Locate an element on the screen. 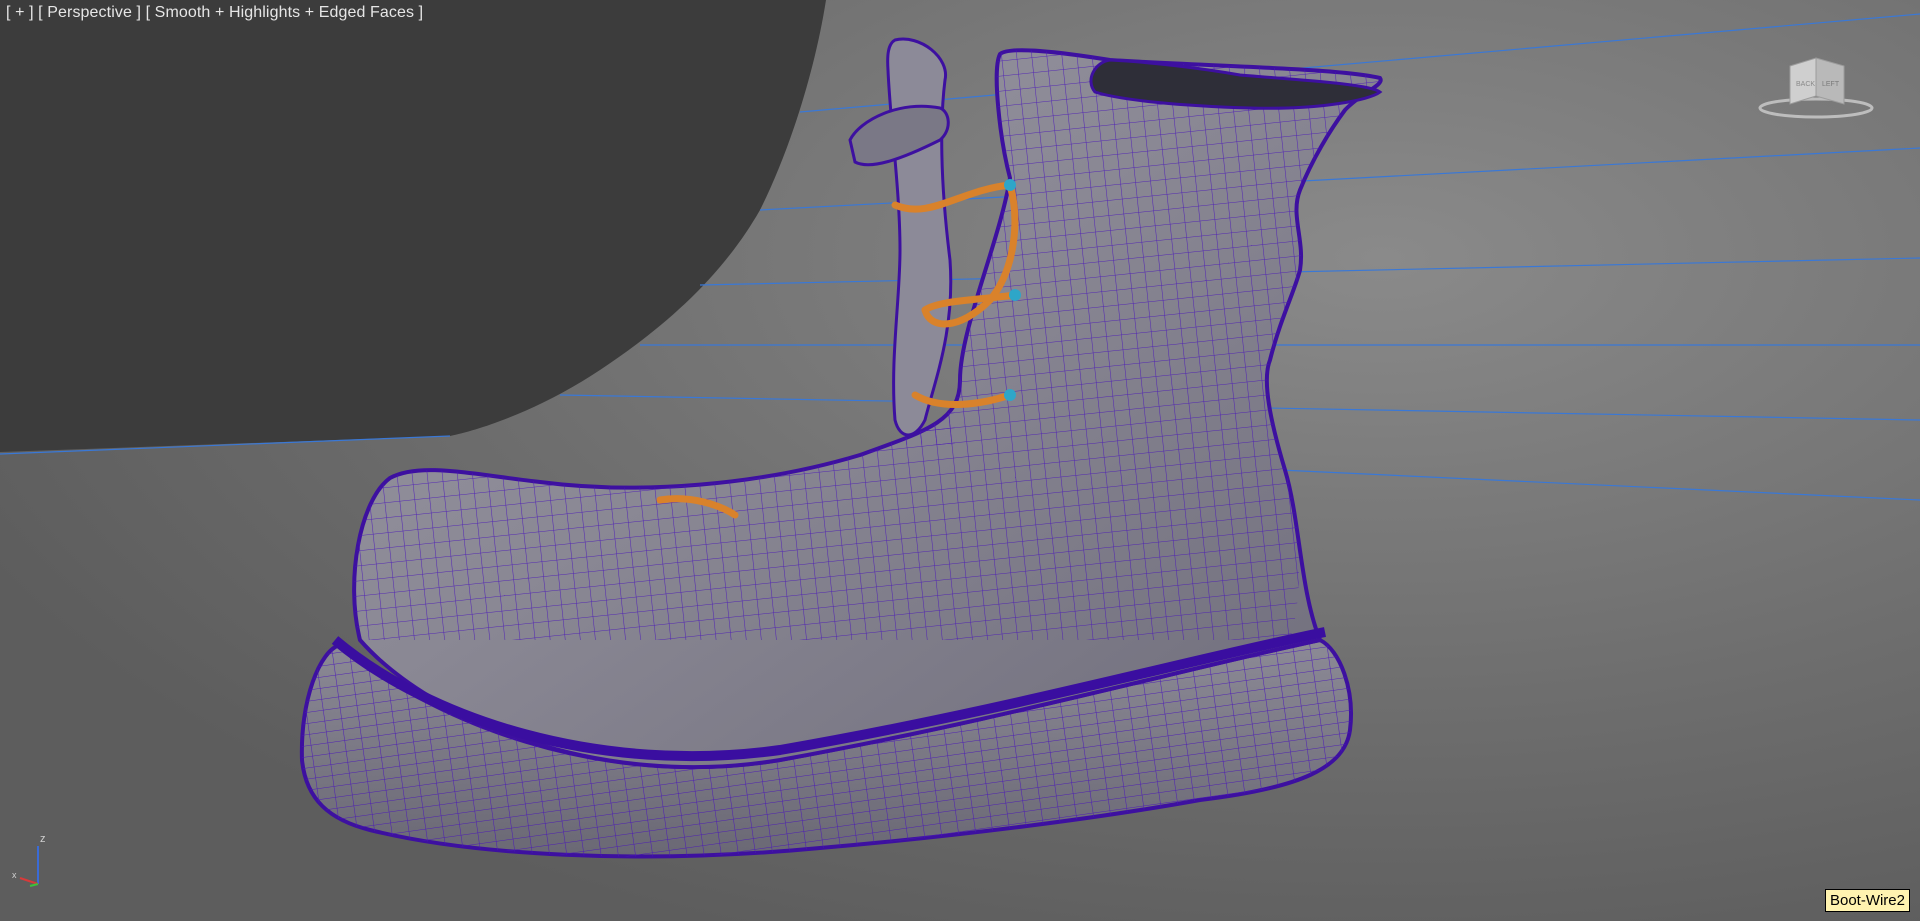  axis-tripod-icon: z x is located at coordinates (29, 860).